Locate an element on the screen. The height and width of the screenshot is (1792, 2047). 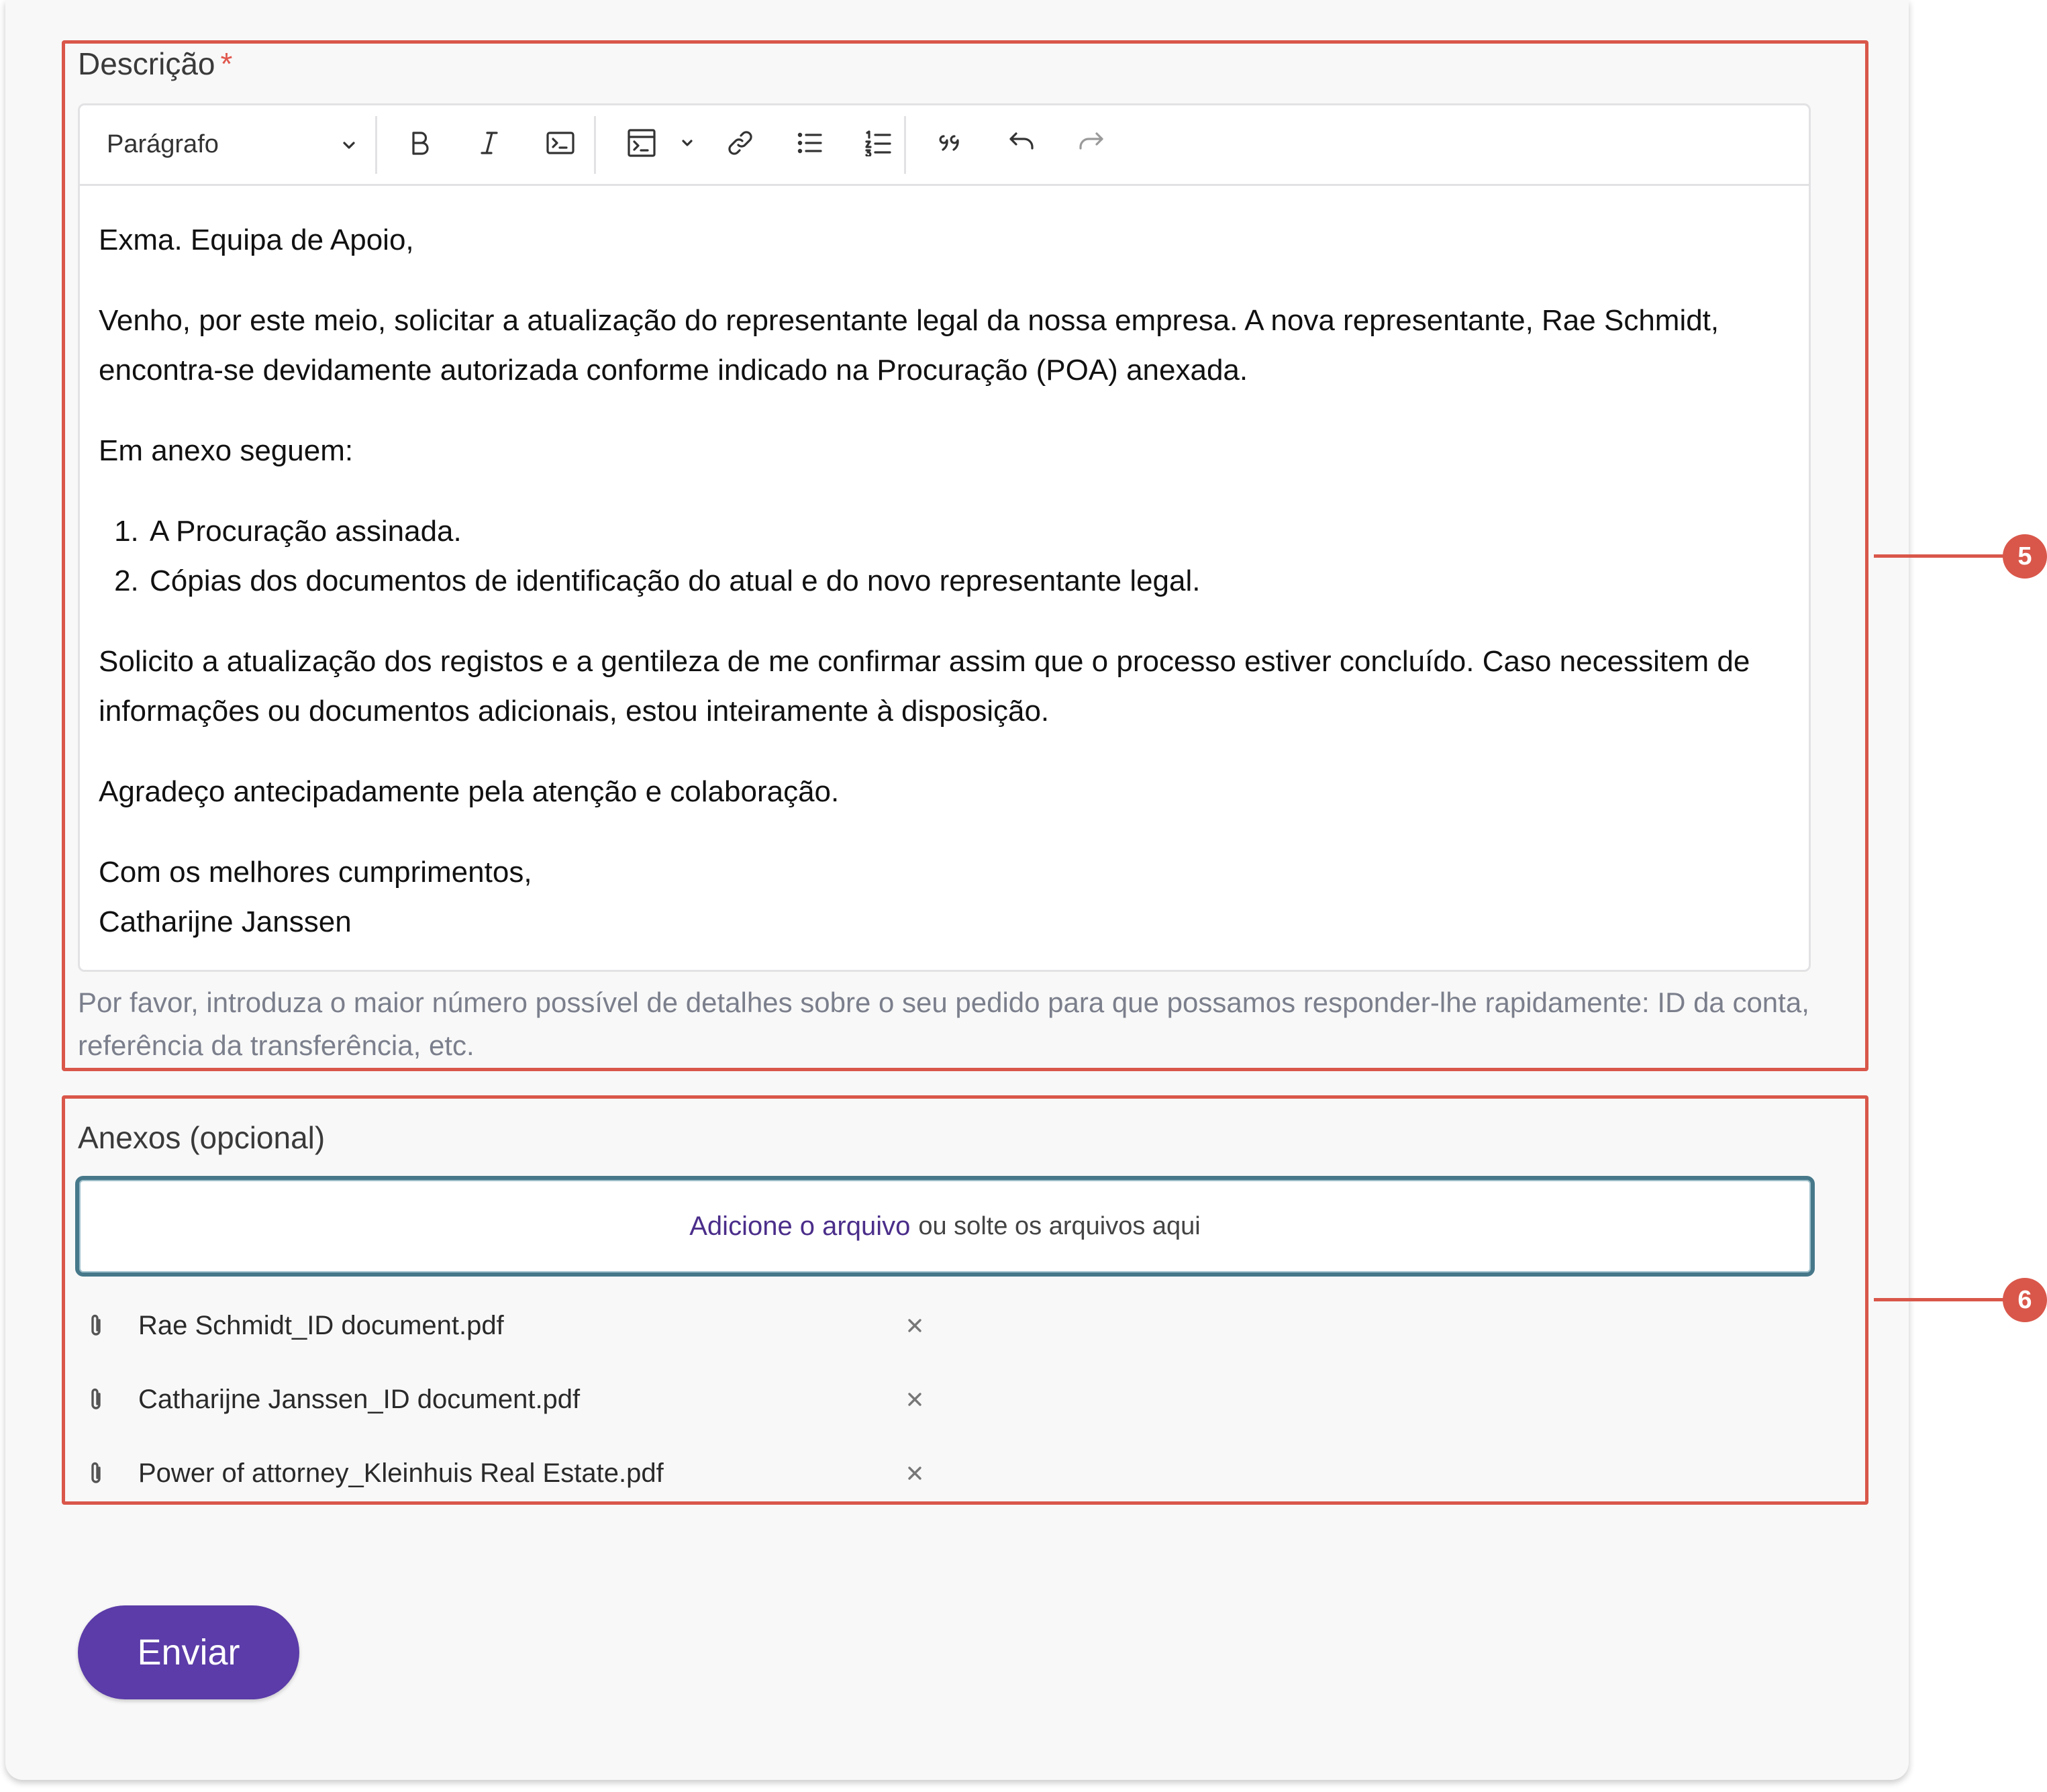
code-icon is located at coordinates (560, 144).